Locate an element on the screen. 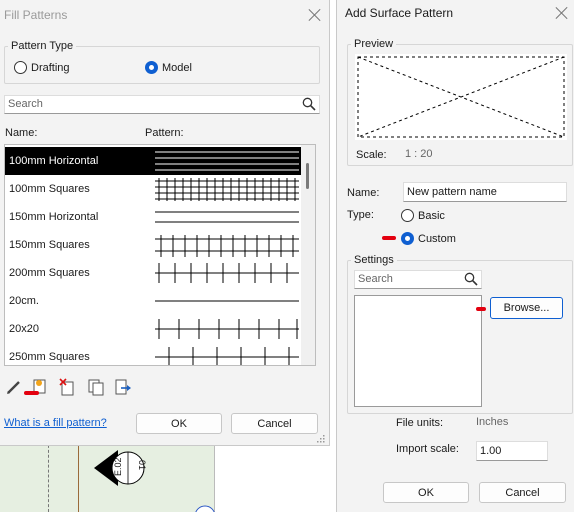 The height and width of the screenshot is (512, 574). list-item: 150mm Horizontal is located at coordinates (153, 217).